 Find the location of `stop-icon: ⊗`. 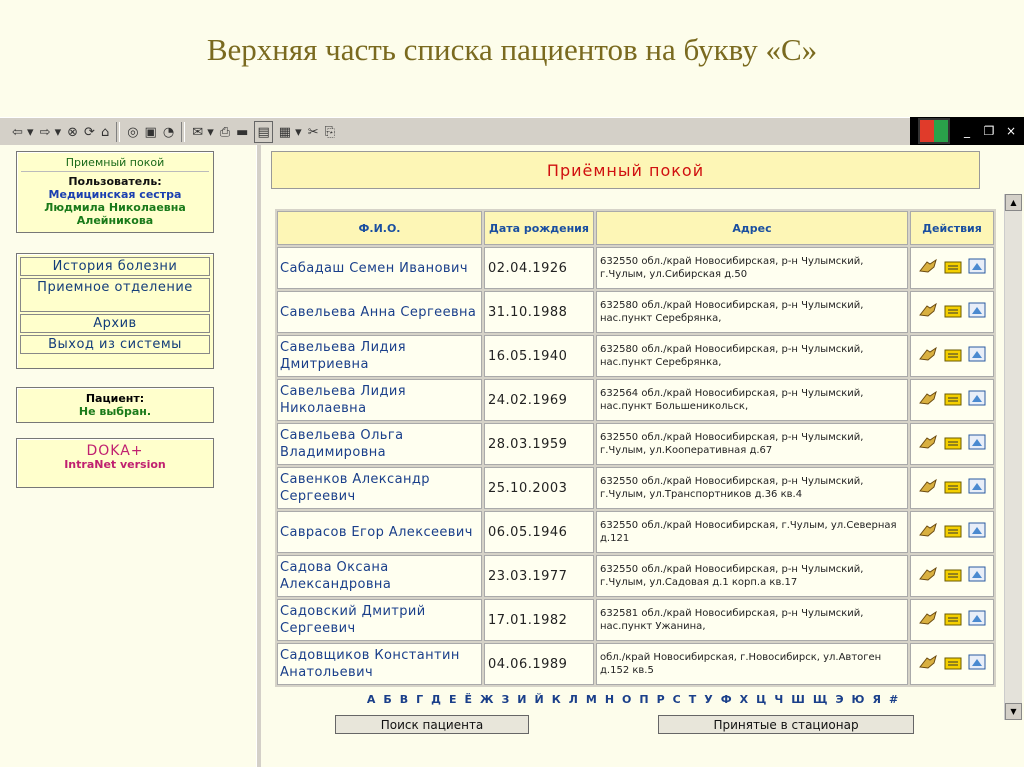

stop-icon: ⊗ is located at coordinates (72, 132).